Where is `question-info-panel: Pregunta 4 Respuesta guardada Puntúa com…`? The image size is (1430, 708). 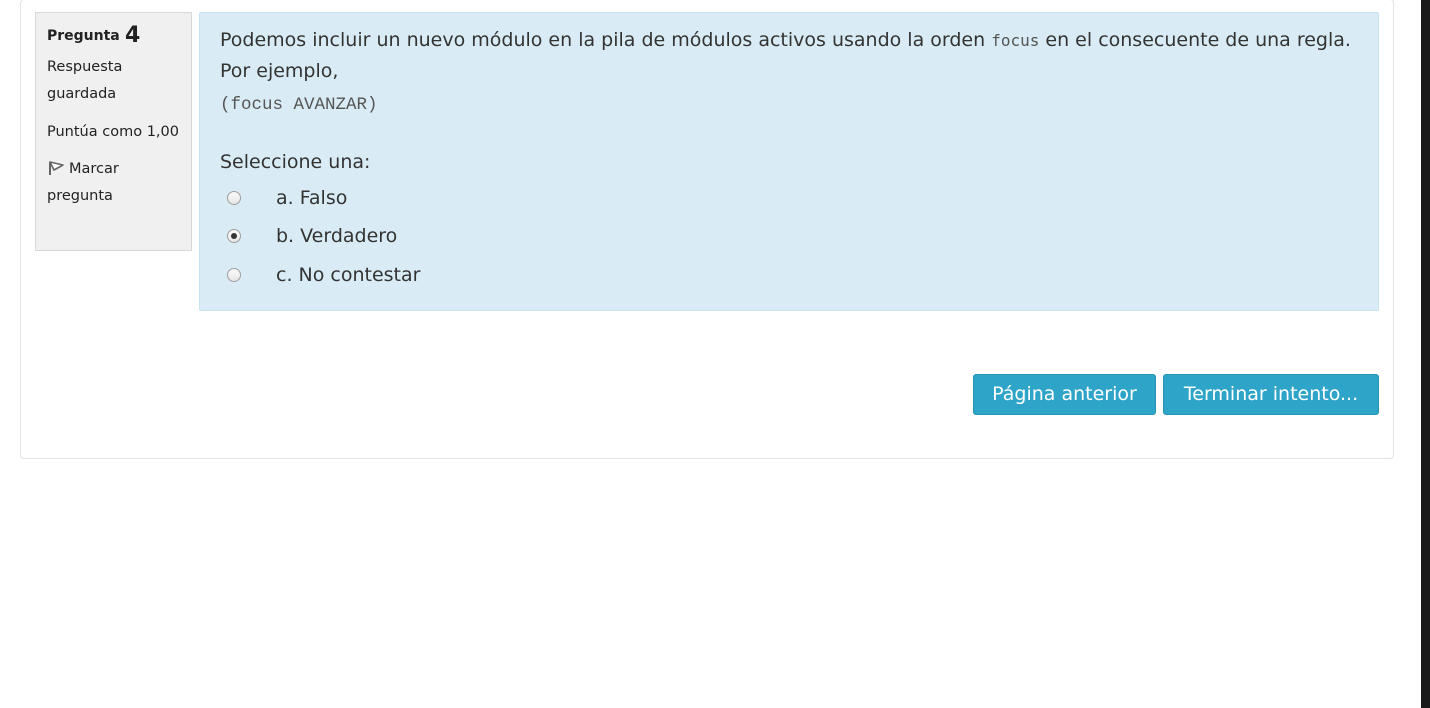
question-info-panel: Pregunta 4 Respuesta guardada Puntúa com… is located at coordinates (113, 131).